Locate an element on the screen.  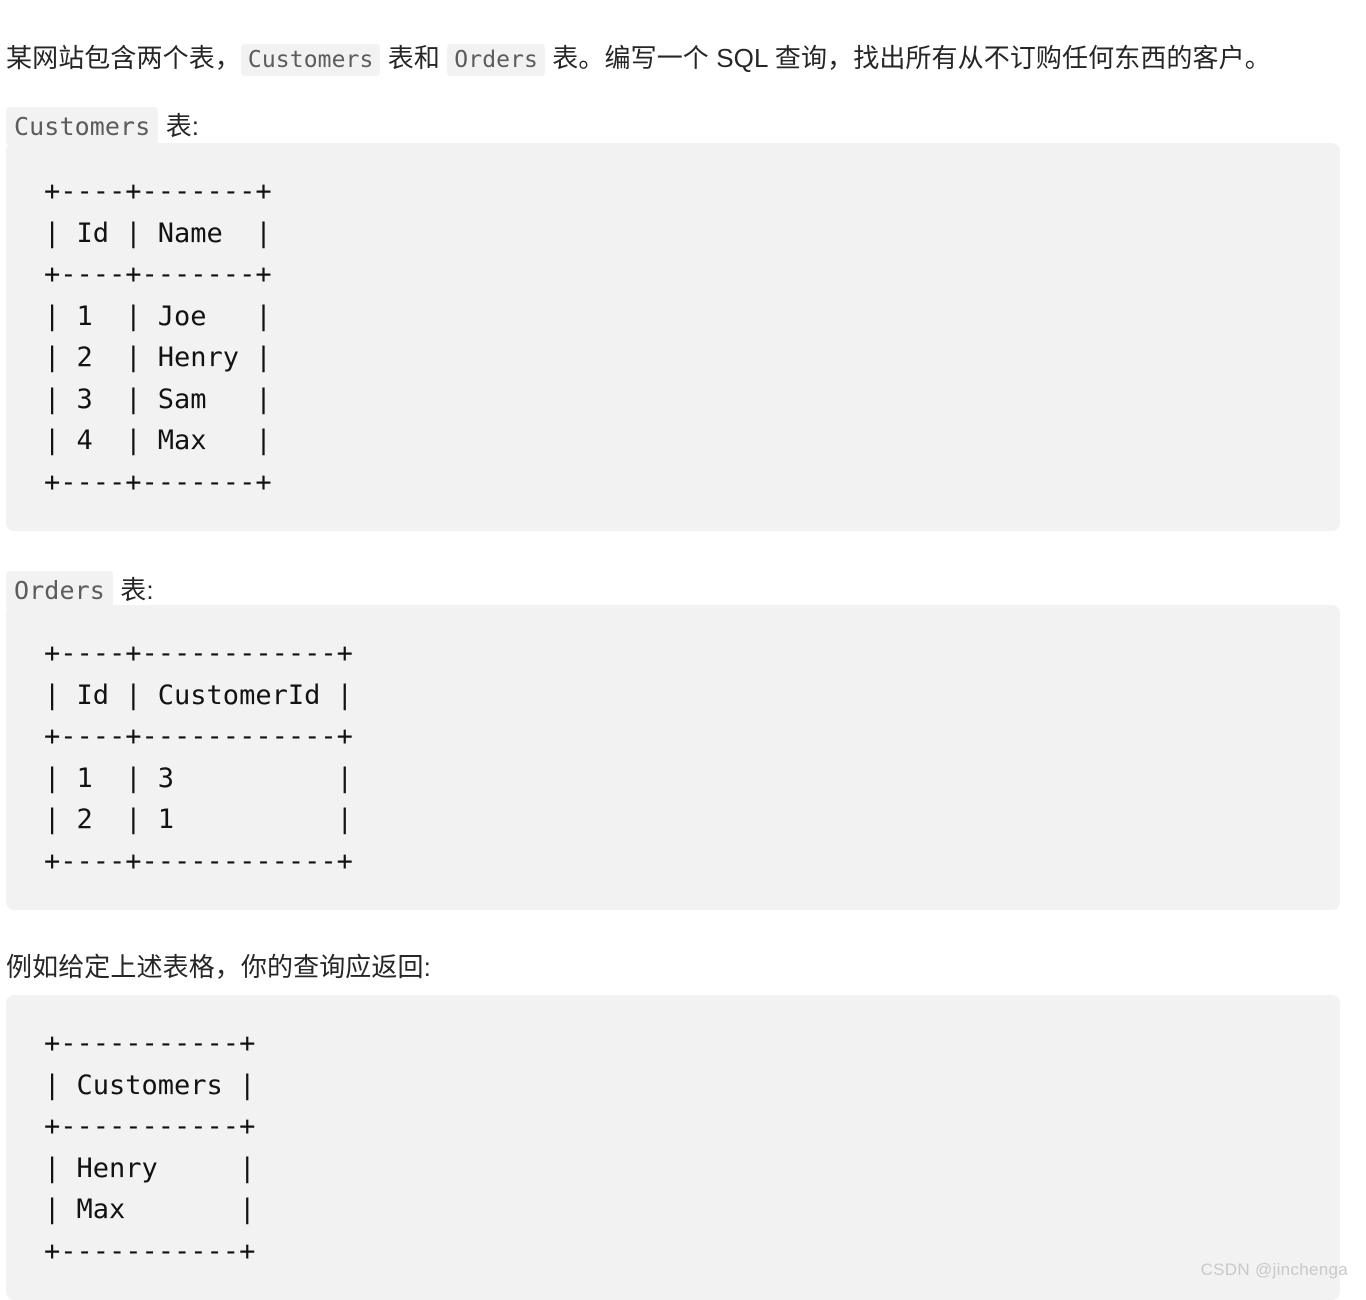
customers-table-label: Customers 表: is located at coordinates (103, 126).